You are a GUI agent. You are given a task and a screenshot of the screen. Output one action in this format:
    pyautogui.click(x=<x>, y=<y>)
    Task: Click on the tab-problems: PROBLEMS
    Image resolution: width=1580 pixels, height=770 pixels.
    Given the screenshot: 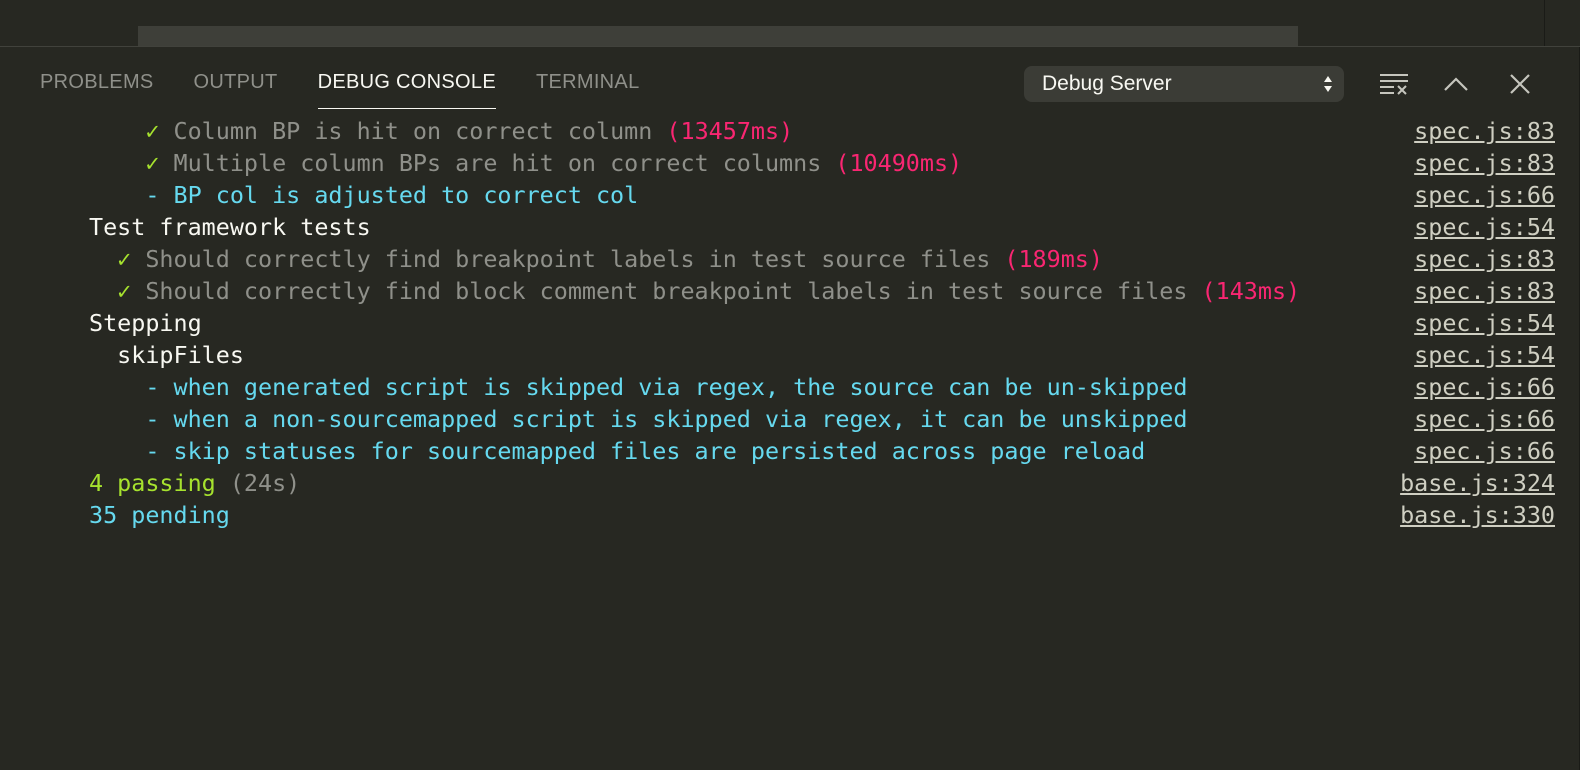 What is the action you would take?
    pyautogui.click(x=97, y=78)
    